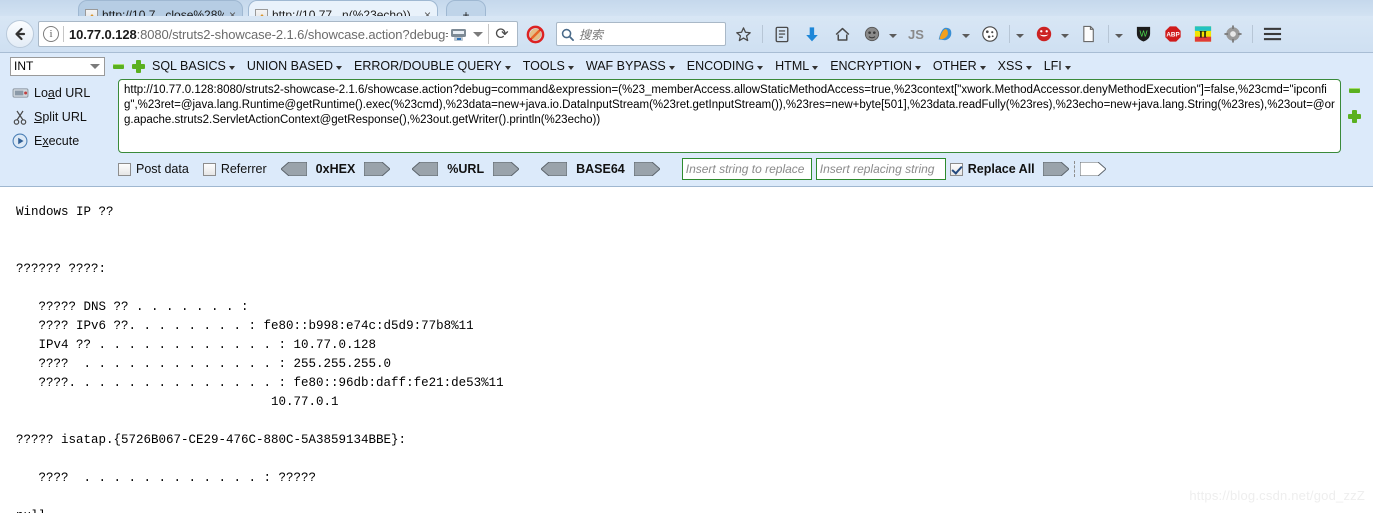  I want to click on js-toggle-icon: JS, so click(916, 34).